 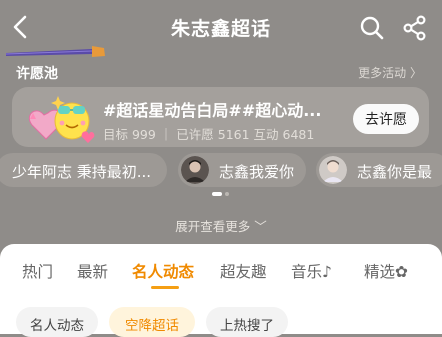 I want to click on filter-pill-label: 上热搜了, so click(x=247, y=326).